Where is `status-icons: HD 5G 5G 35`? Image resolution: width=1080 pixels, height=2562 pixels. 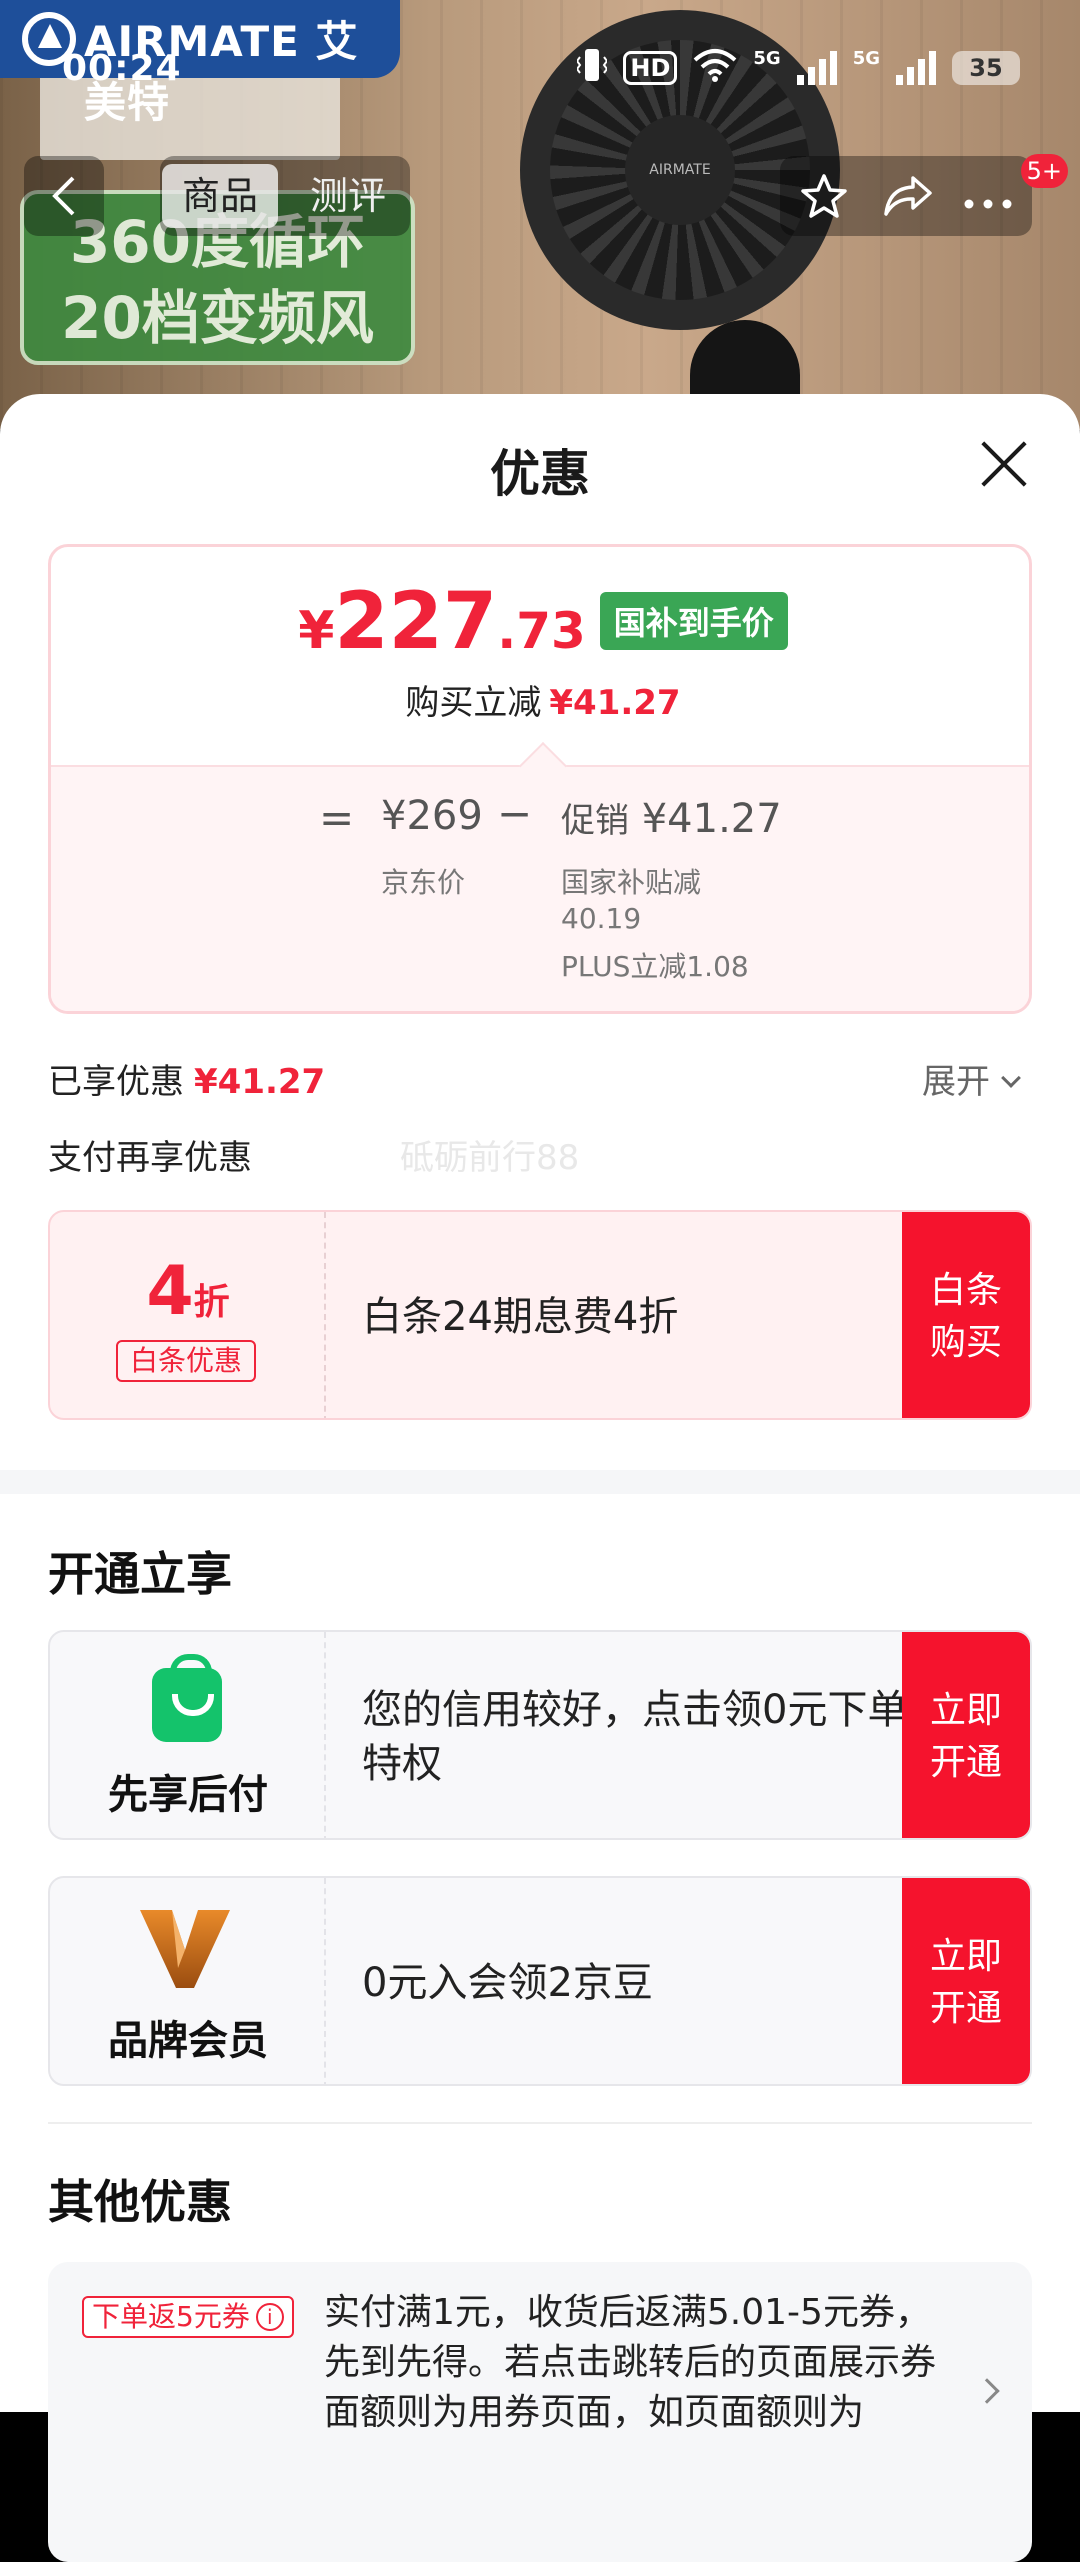 status-icons: HD 5G 5G 35 is located at coordinates (798, 68).